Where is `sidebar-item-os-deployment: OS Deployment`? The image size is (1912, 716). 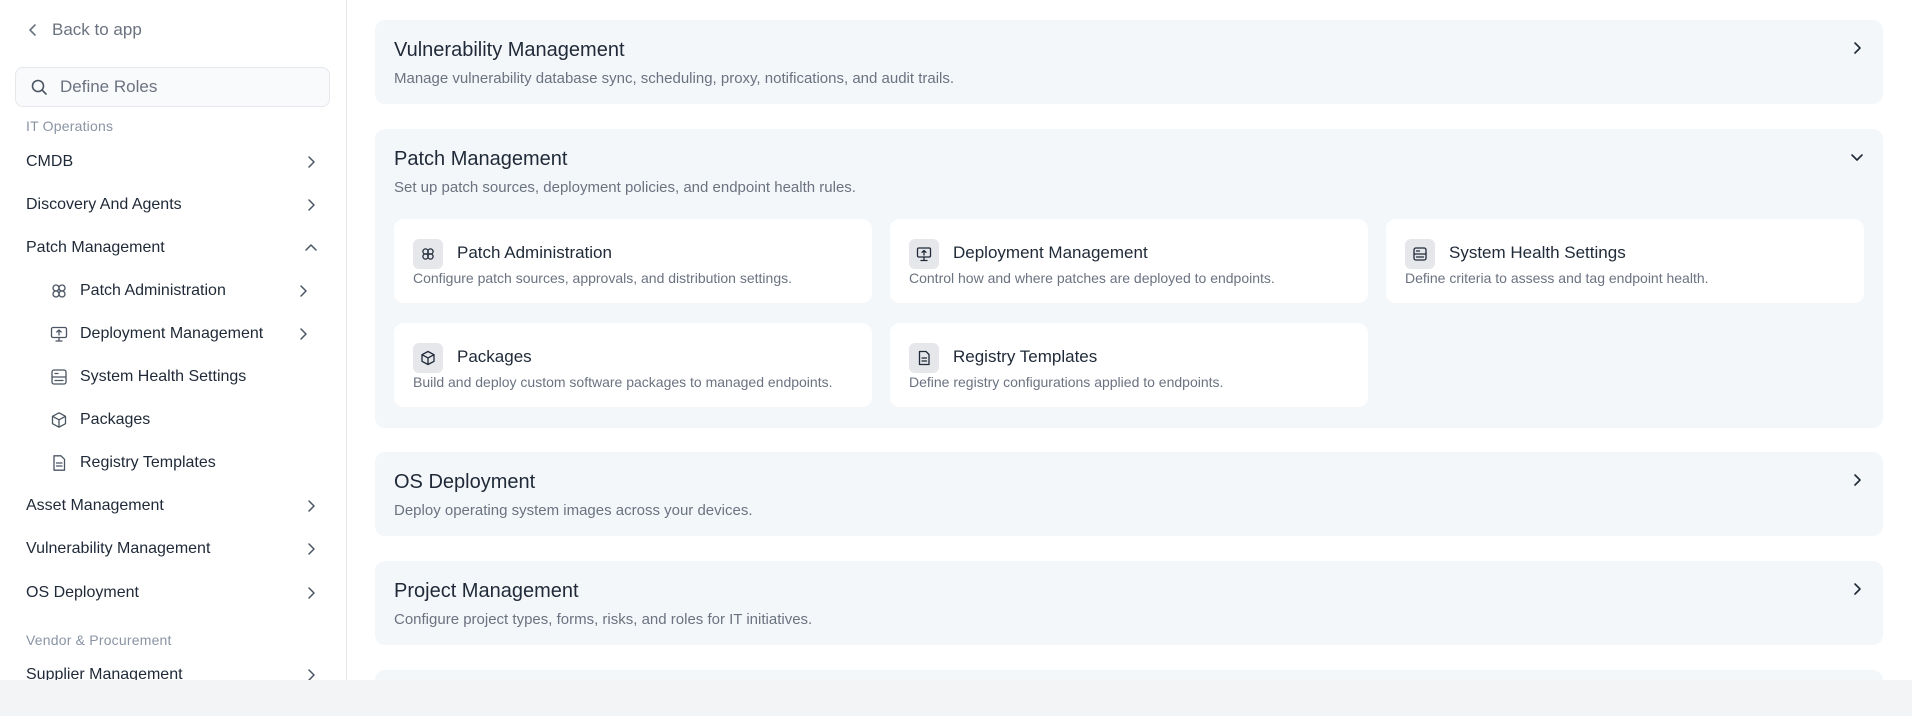
sidebar-item-os-deployment: OS Deployment is located at coordinates (174, 593).